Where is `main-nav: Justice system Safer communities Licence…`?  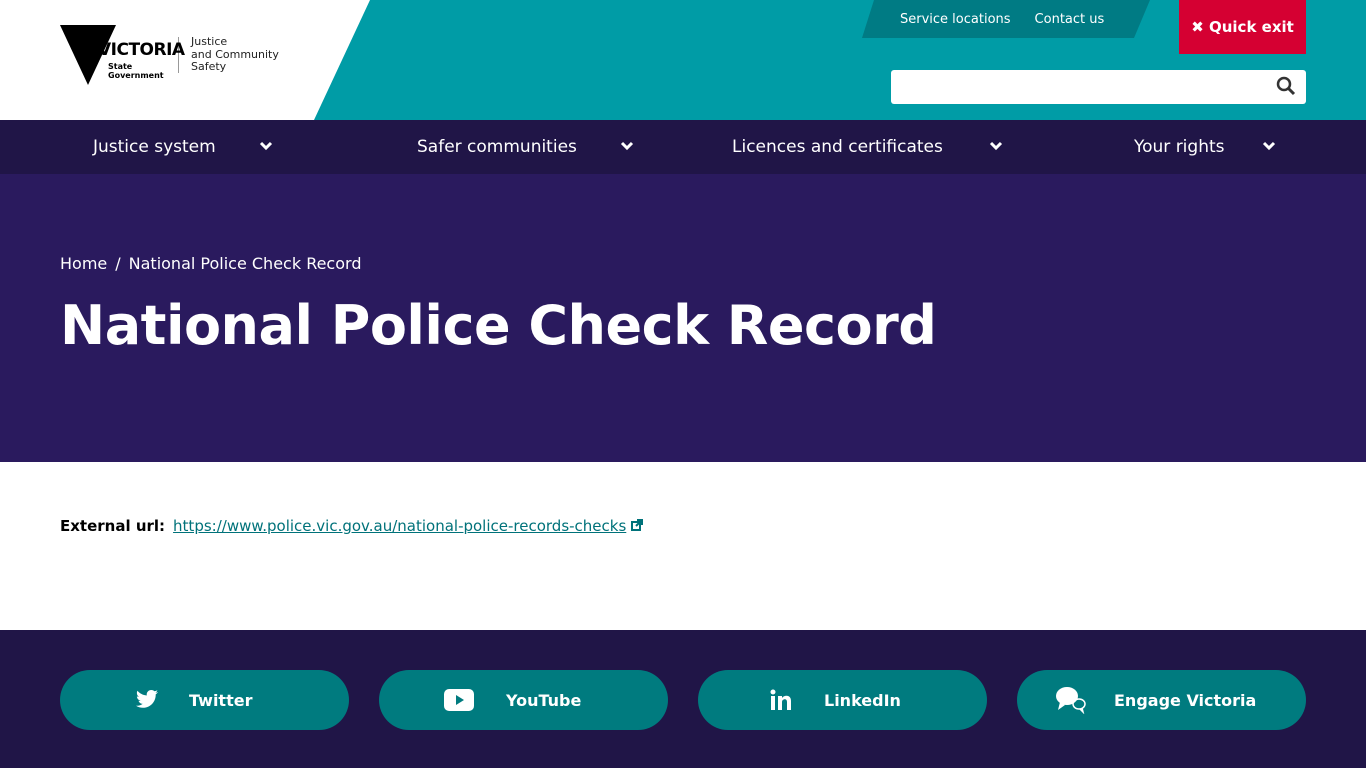
main-nav: Justice system Safer communities Licence… is located at coordinates (683, 147).